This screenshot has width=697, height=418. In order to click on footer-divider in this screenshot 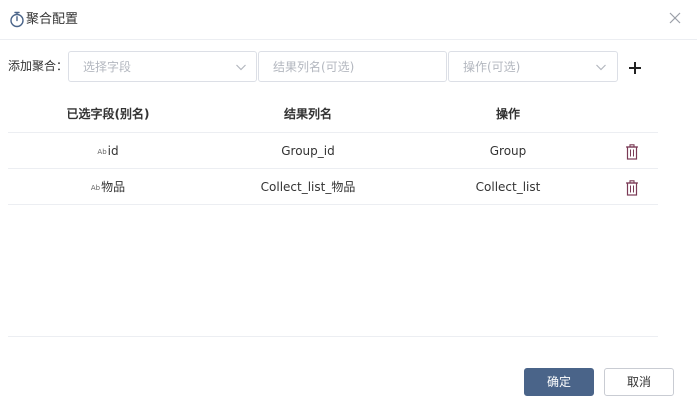, I will do `click(333, 336)`.